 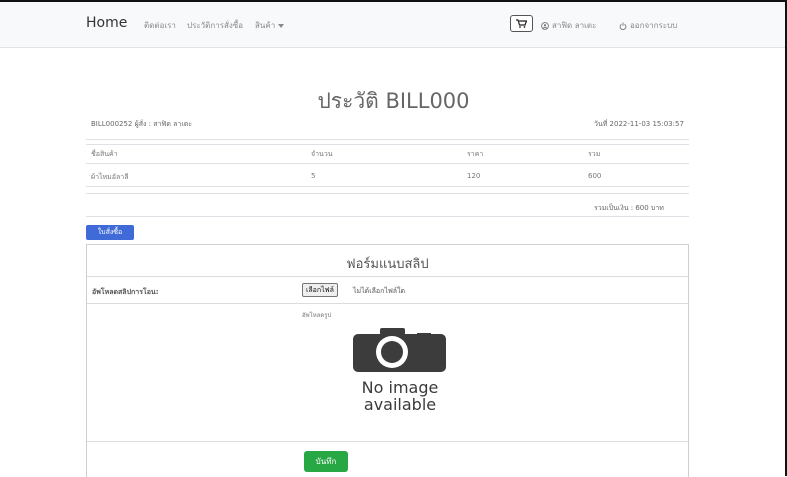 I want to click on chevron-down-icon, so click(x=281, y=25).